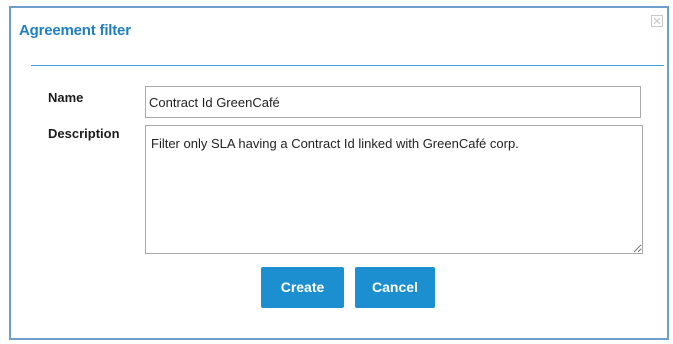 This screenshot has height=344, width=673. I want to click on create-button: Create, so click(302, 287).